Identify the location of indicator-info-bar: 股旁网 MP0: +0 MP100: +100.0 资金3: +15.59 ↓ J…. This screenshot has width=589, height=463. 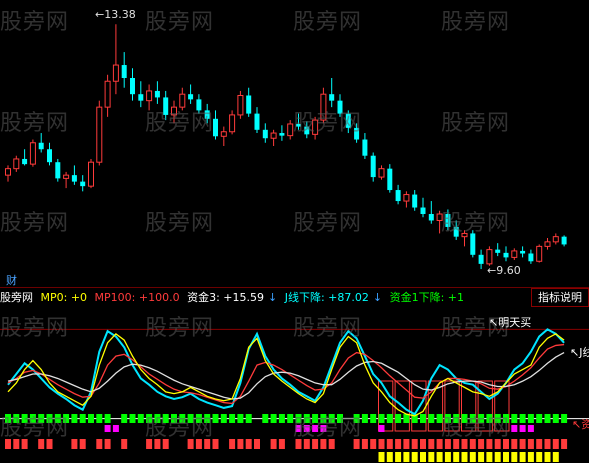
(294, 297).